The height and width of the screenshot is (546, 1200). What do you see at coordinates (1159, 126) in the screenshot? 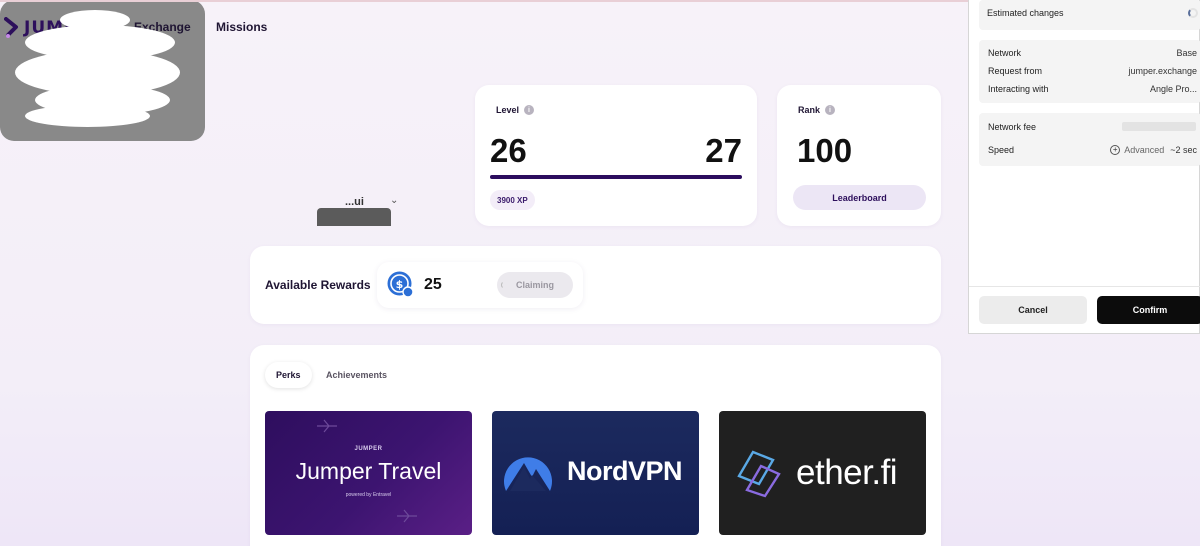
I see `network-fee-placeholder` at bounding box center [1159, 126].